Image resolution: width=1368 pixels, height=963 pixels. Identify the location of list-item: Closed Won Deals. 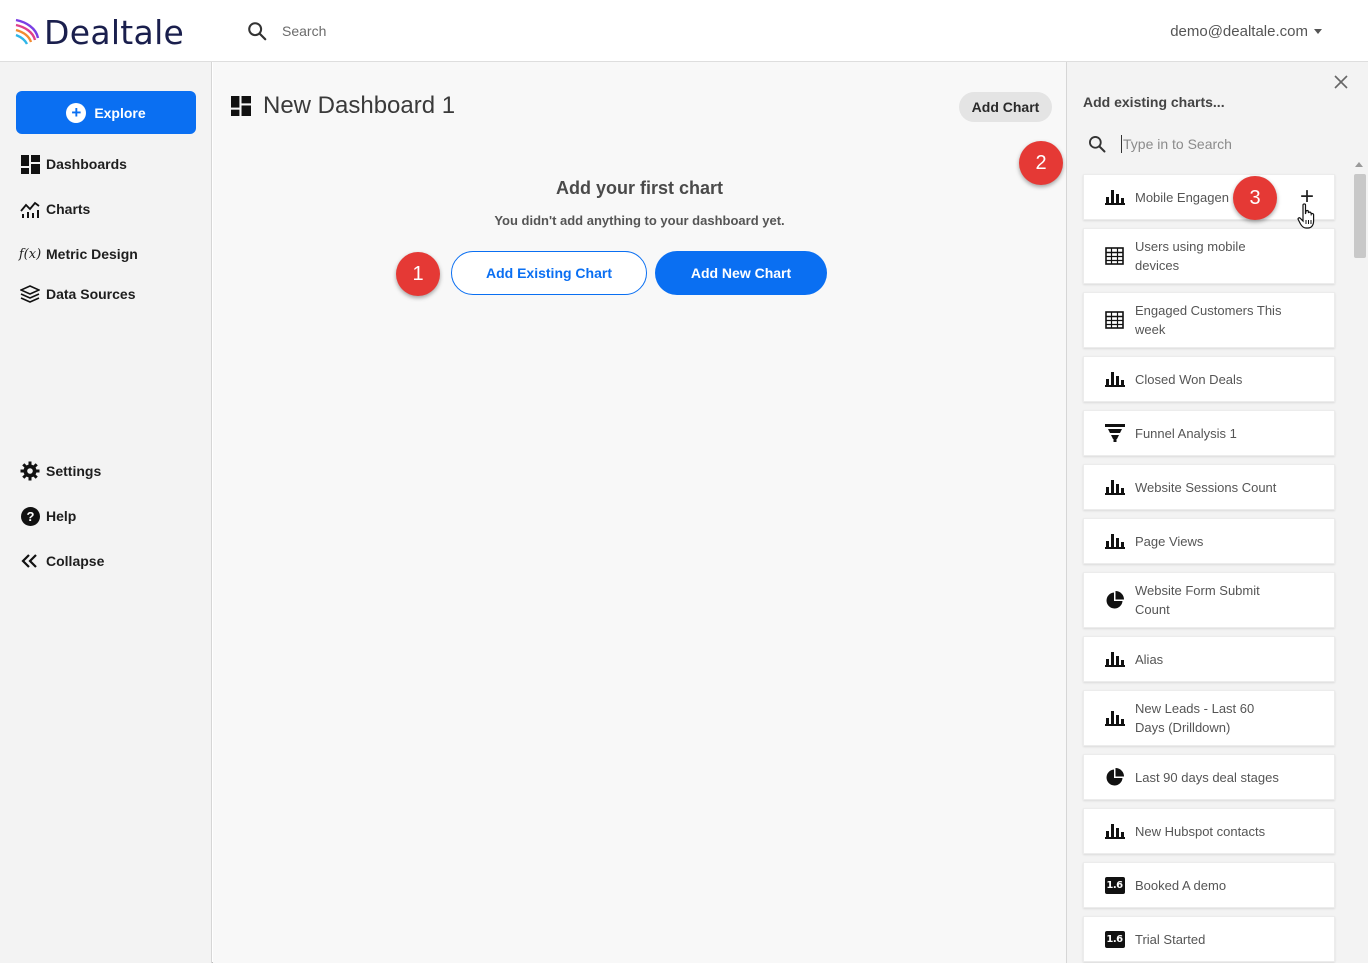
(1209, 379).